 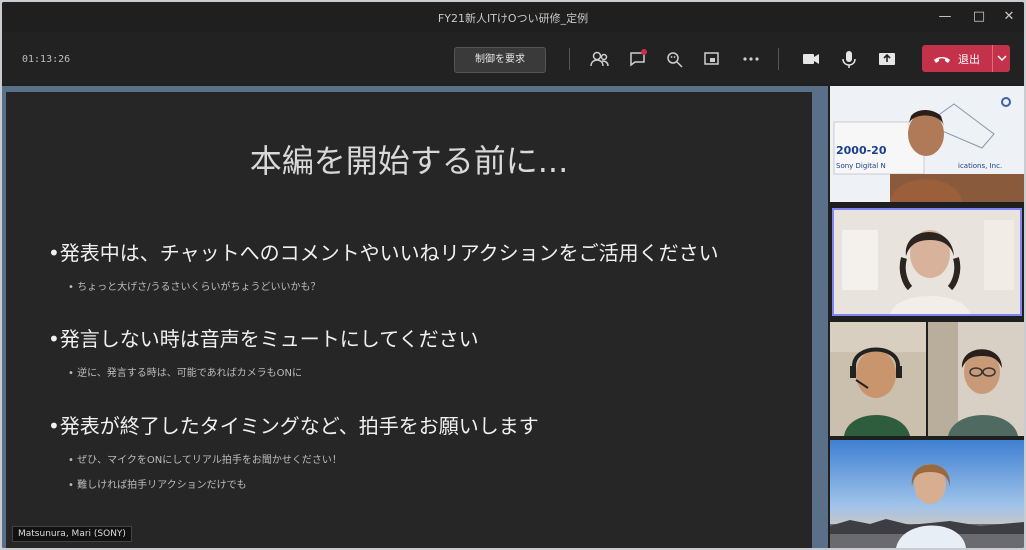 I want to click on banner-text: Sony Digital N, so click(x=861, y=166).